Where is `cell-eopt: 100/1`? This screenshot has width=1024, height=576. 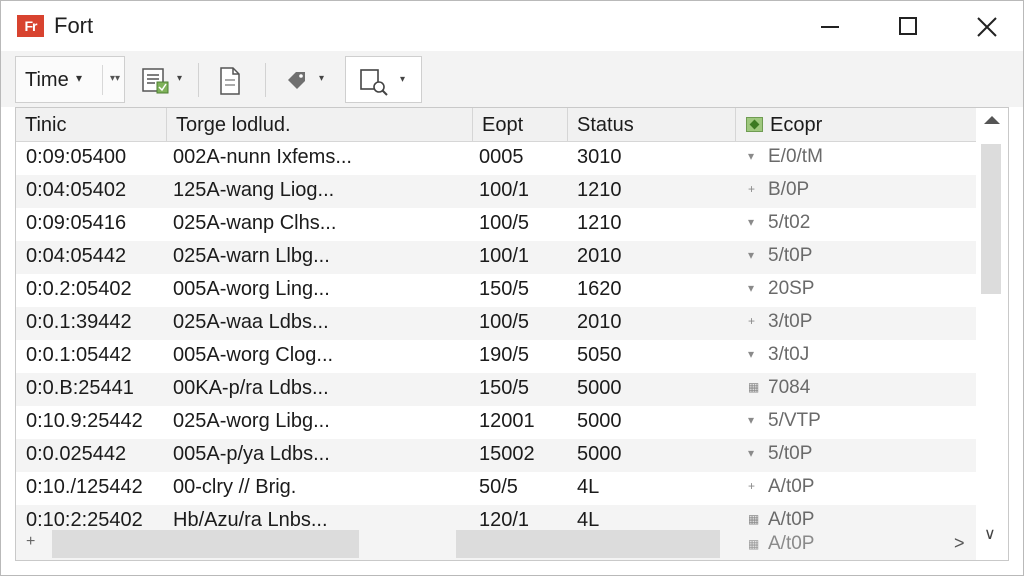
cell-eopt: 100/1 is located at coordinates (504, 256).